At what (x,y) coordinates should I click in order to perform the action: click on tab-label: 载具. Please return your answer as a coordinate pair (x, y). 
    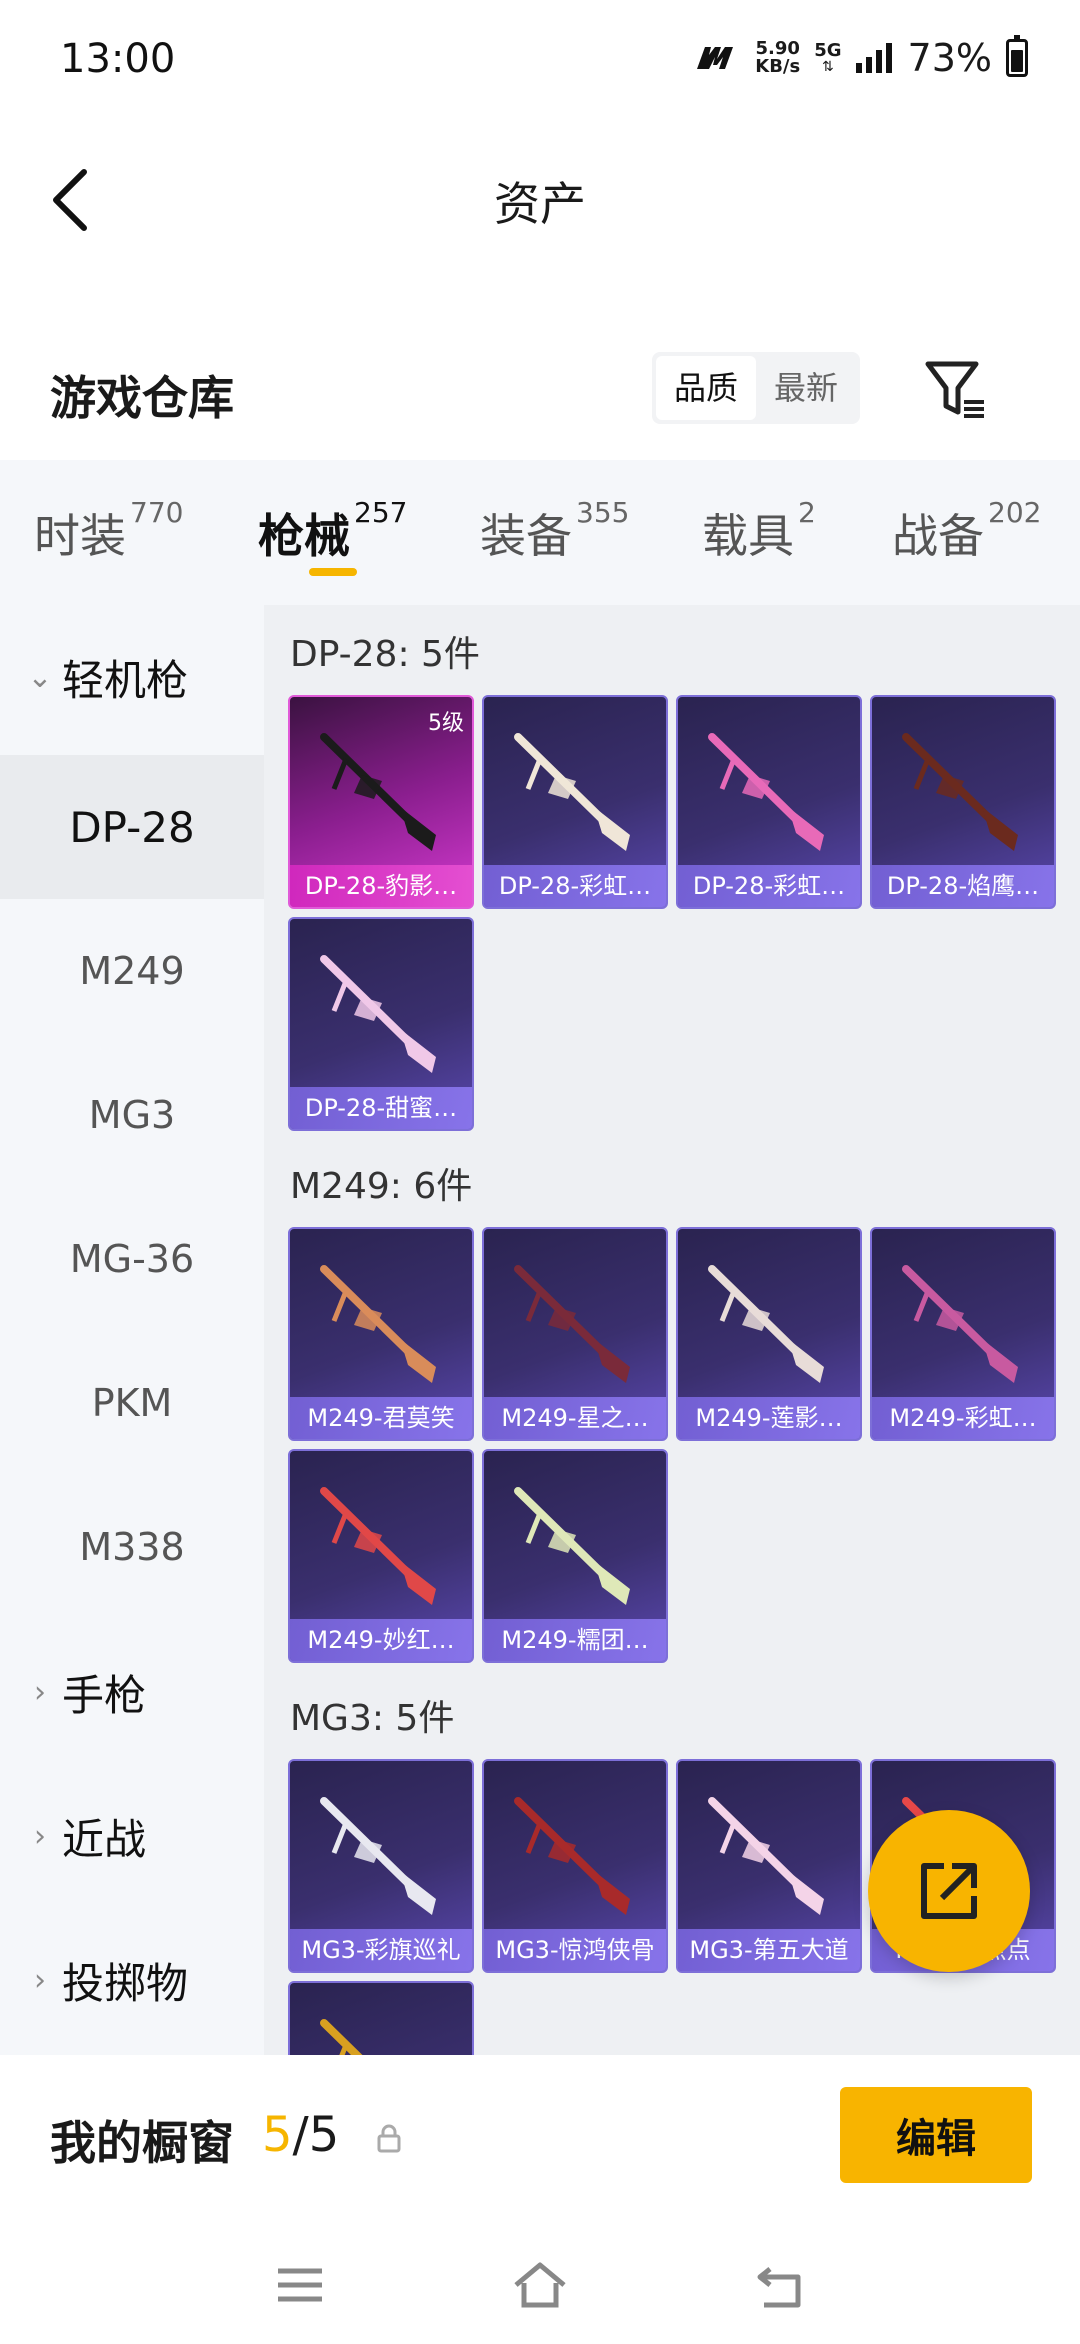
    Looking at the image, I should click on (748, 536).